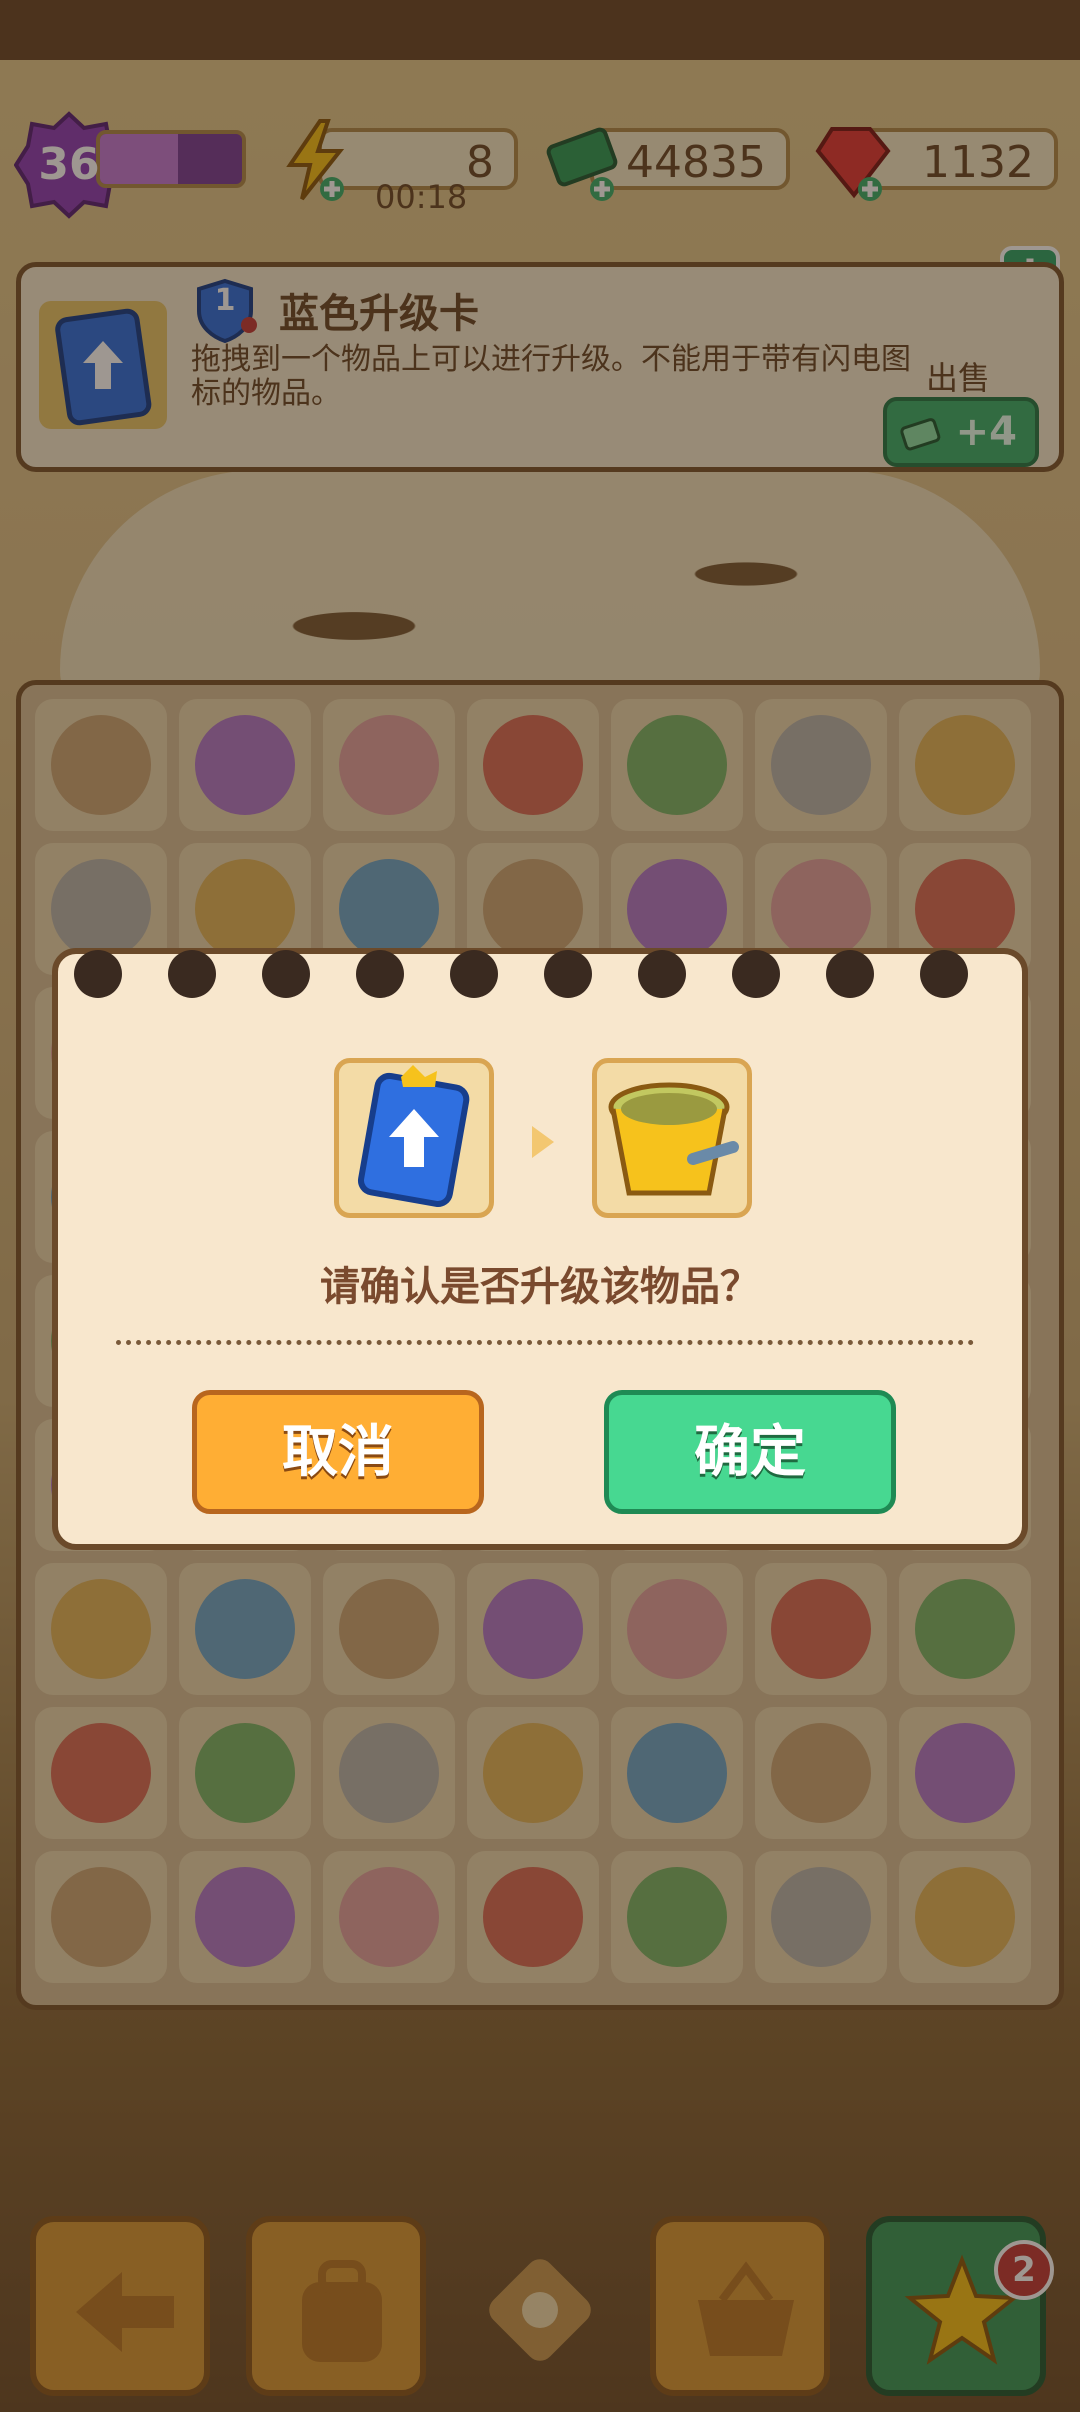 The width and height of the screenshot is (1080, 2412). I want to click on blue-upgrade-card-icon, so click(413, 1136).